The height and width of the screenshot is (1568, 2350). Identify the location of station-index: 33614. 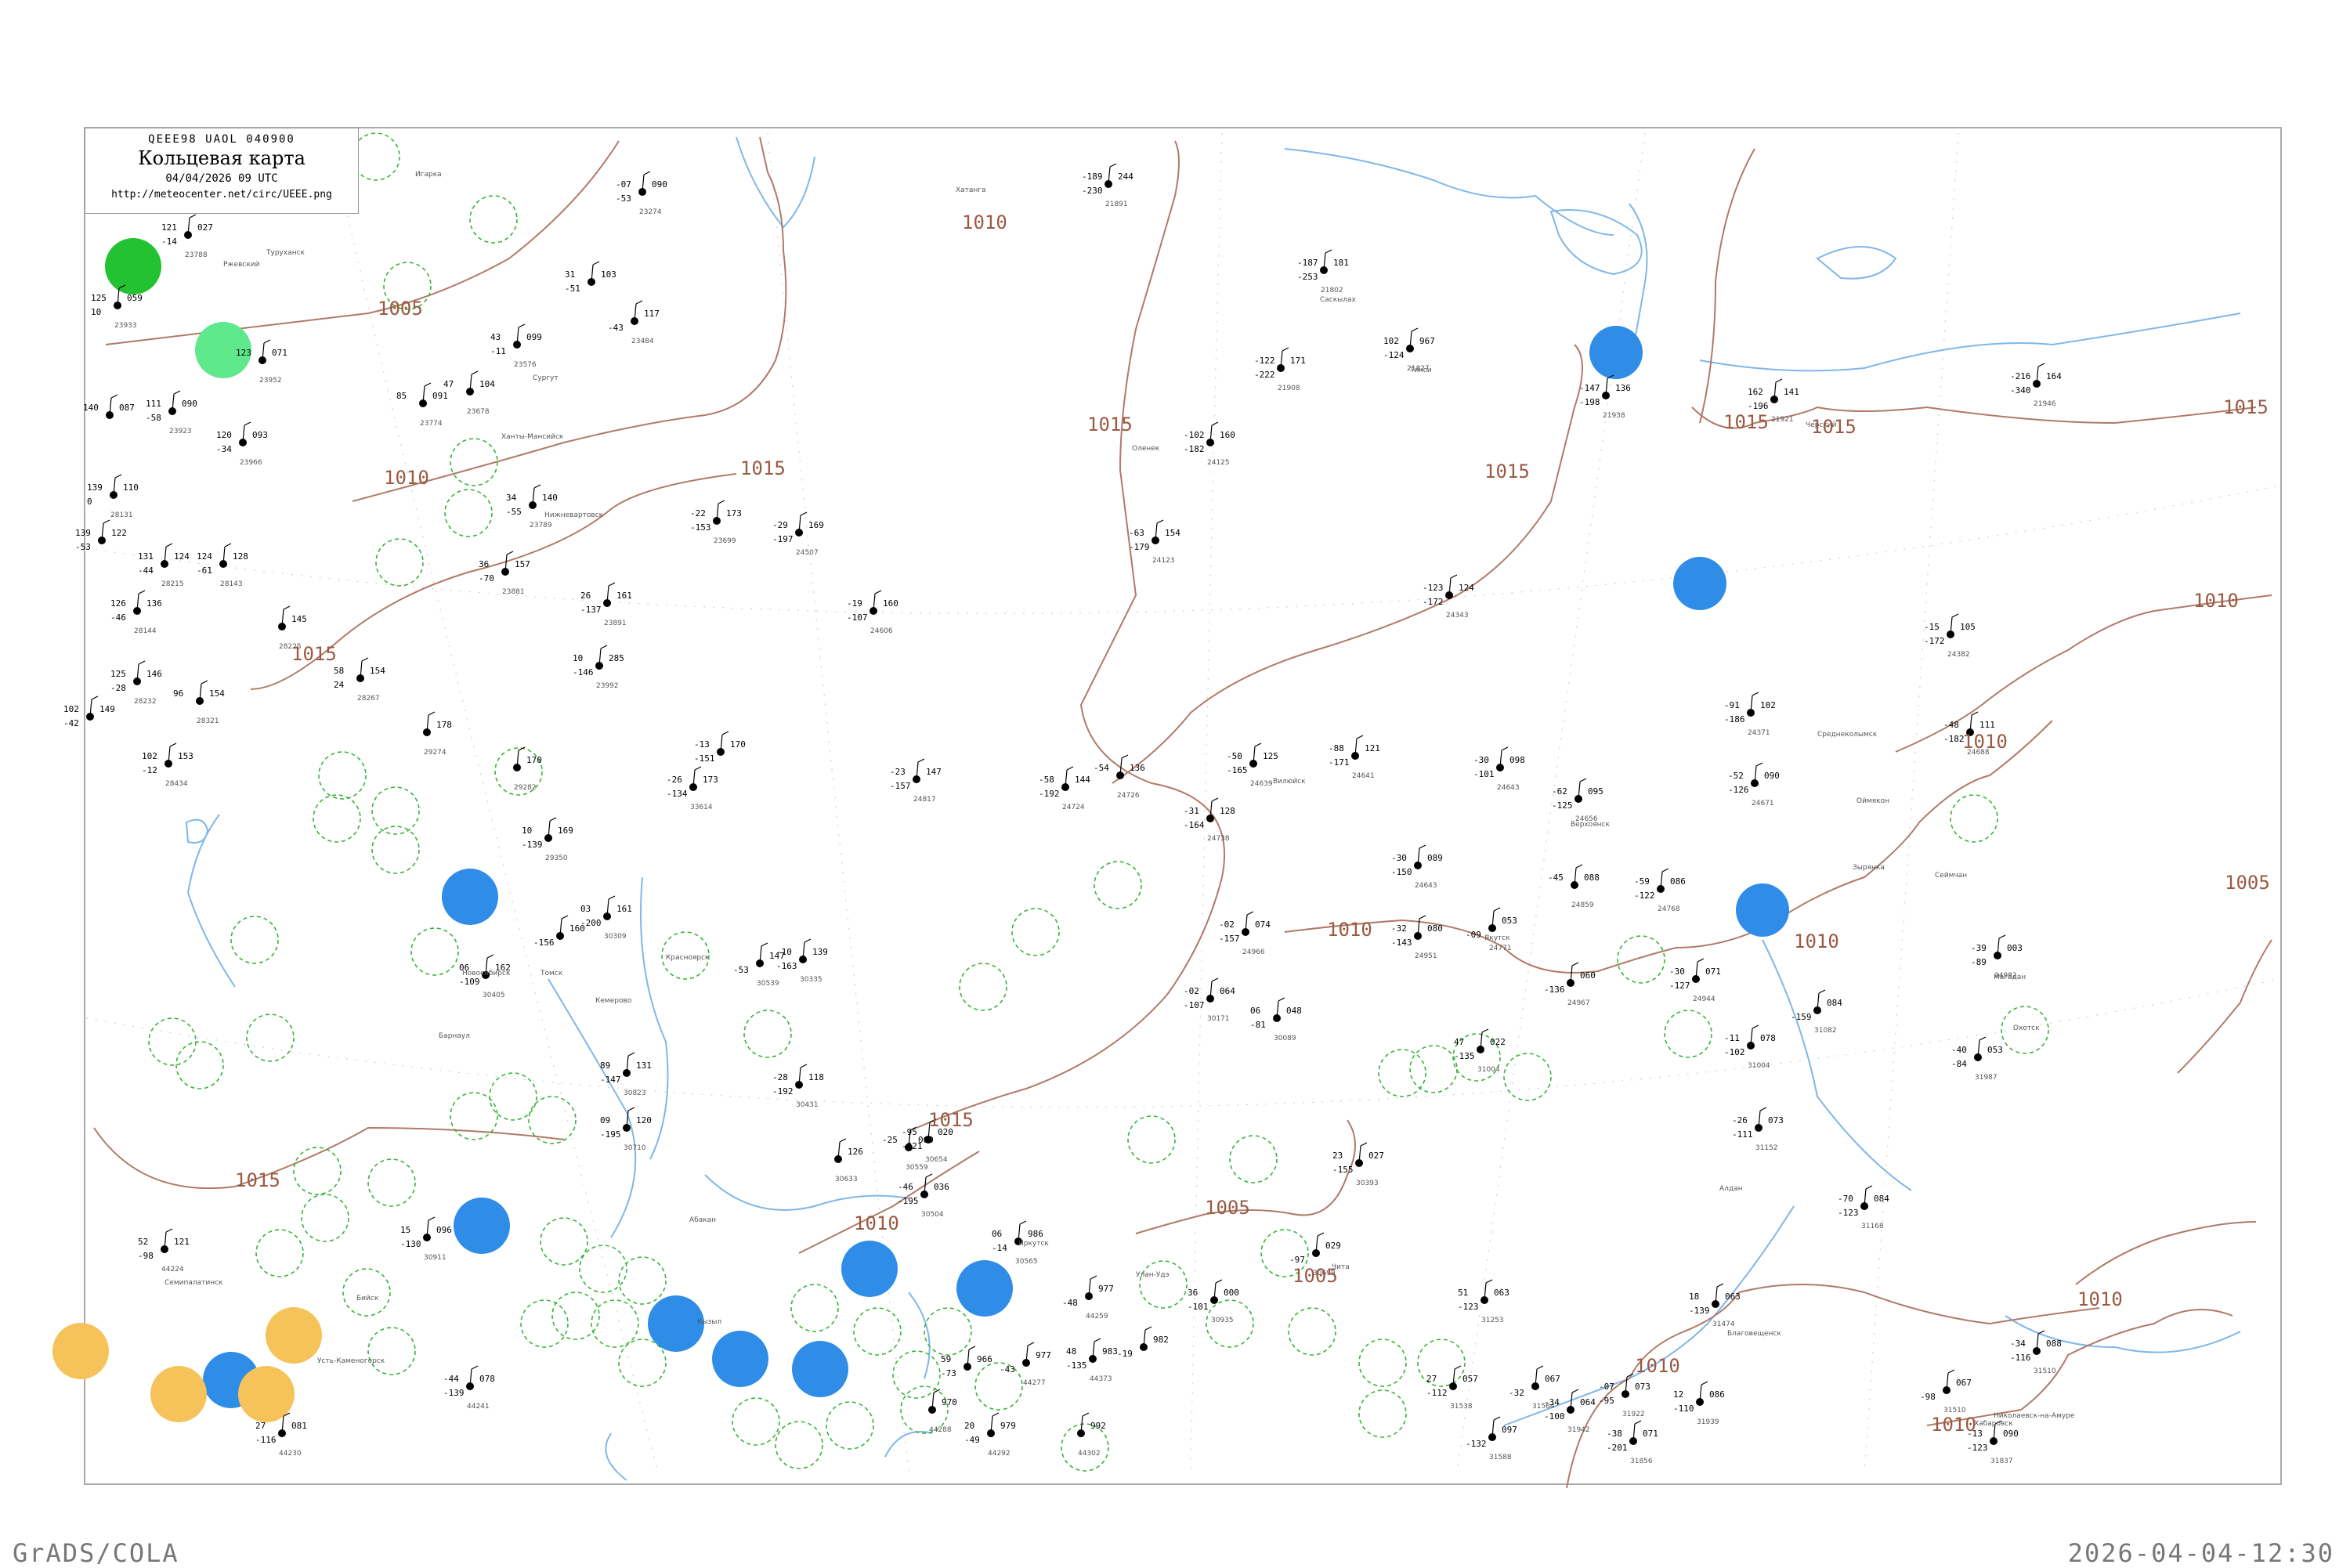
(702, 807).